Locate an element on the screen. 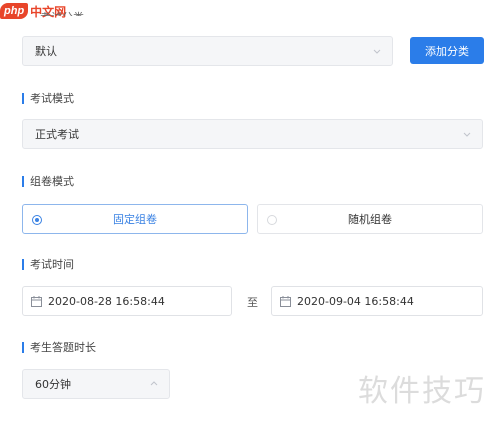 The image size is (500, 425). compose-mode-label: 组卷模式 is located at coordinates (52, 181).